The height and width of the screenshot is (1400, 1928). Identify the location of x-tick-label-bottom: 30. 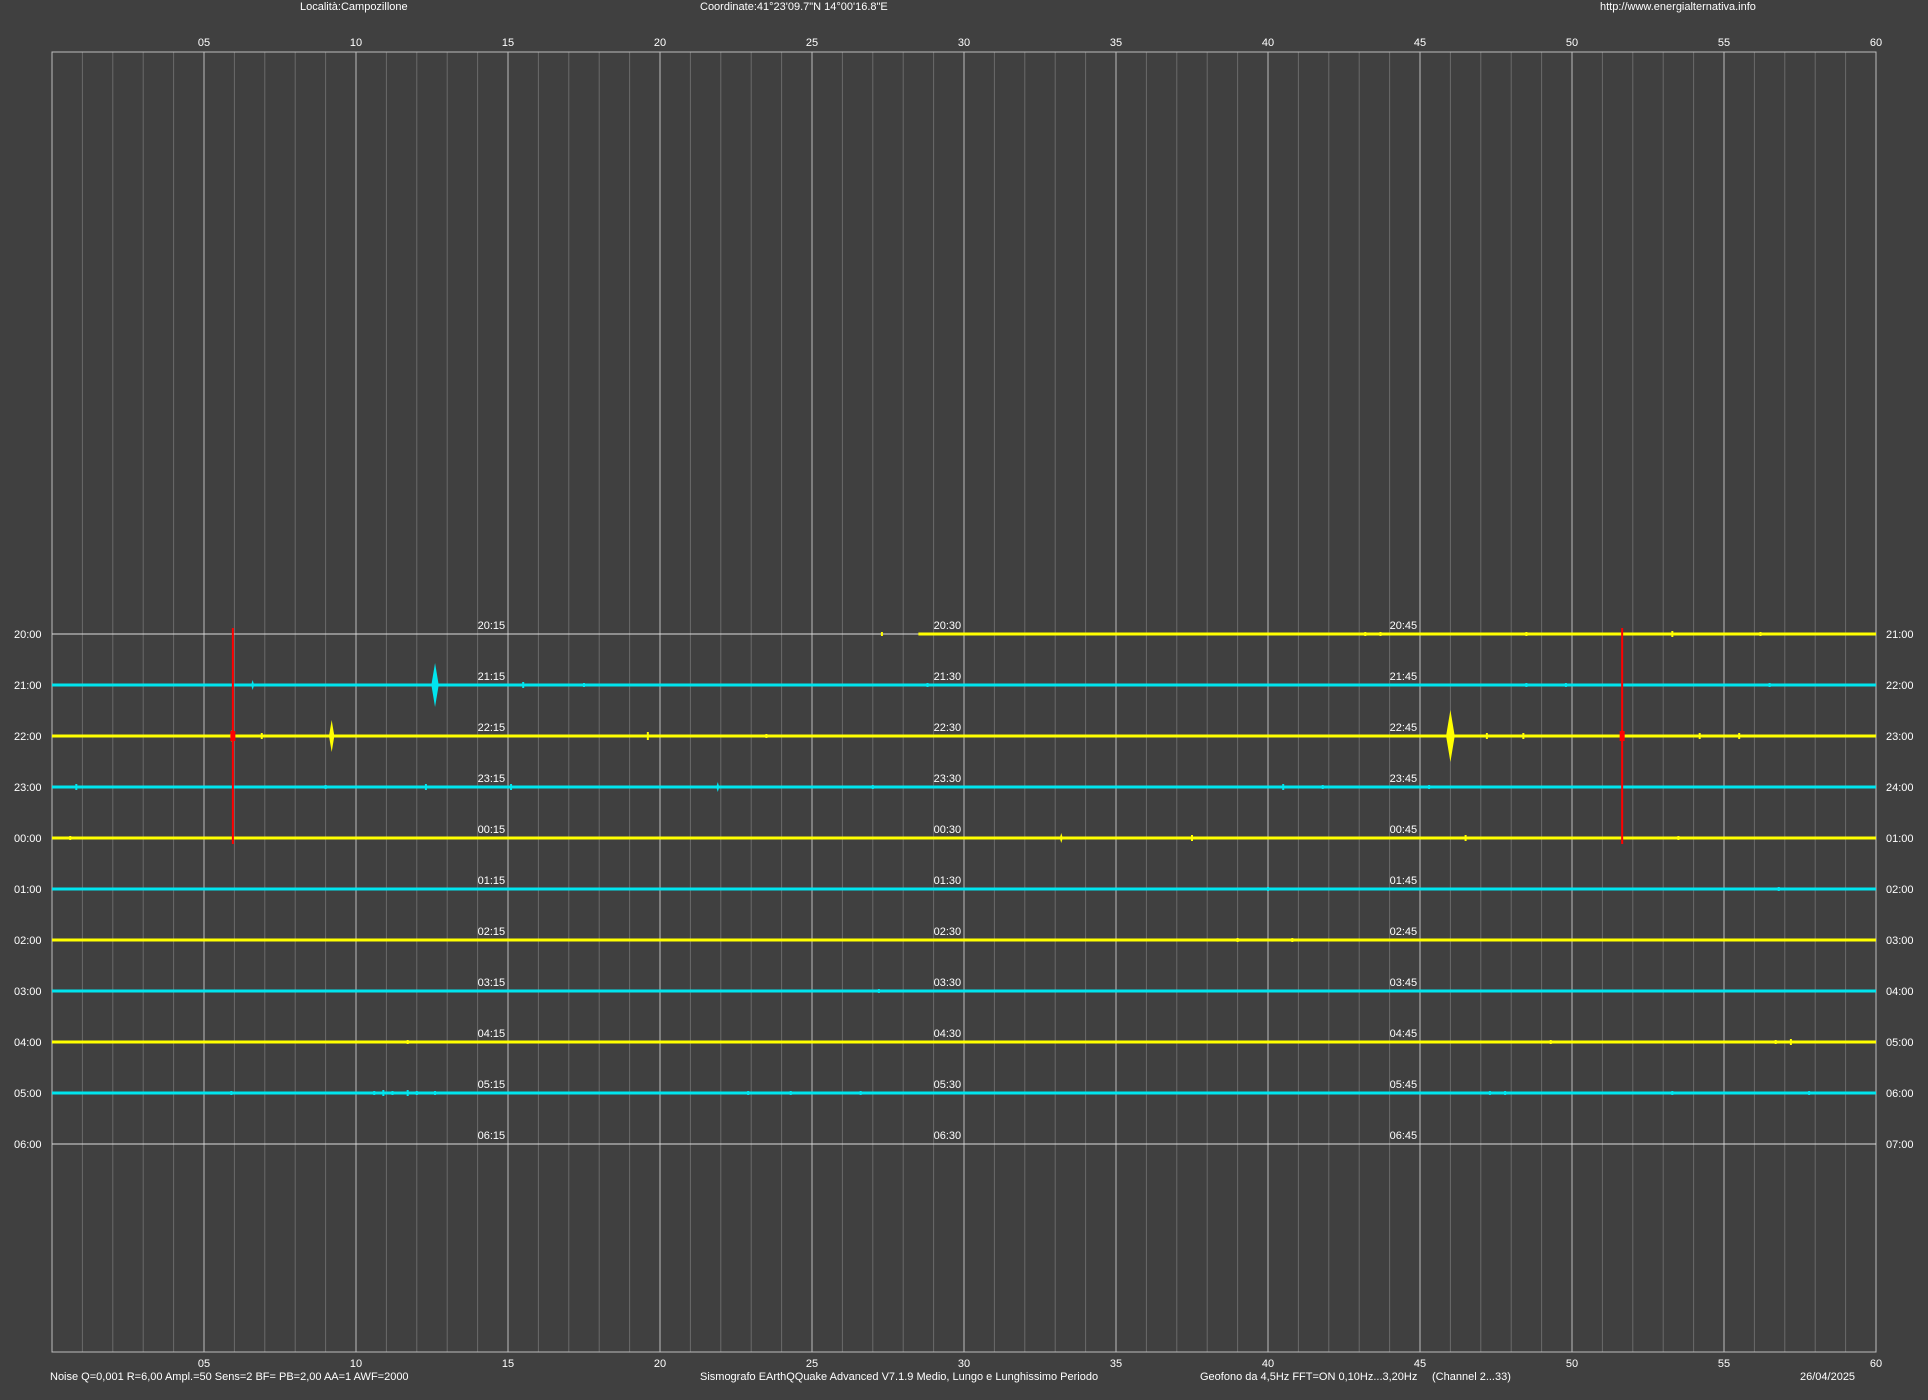
(964, 1364).